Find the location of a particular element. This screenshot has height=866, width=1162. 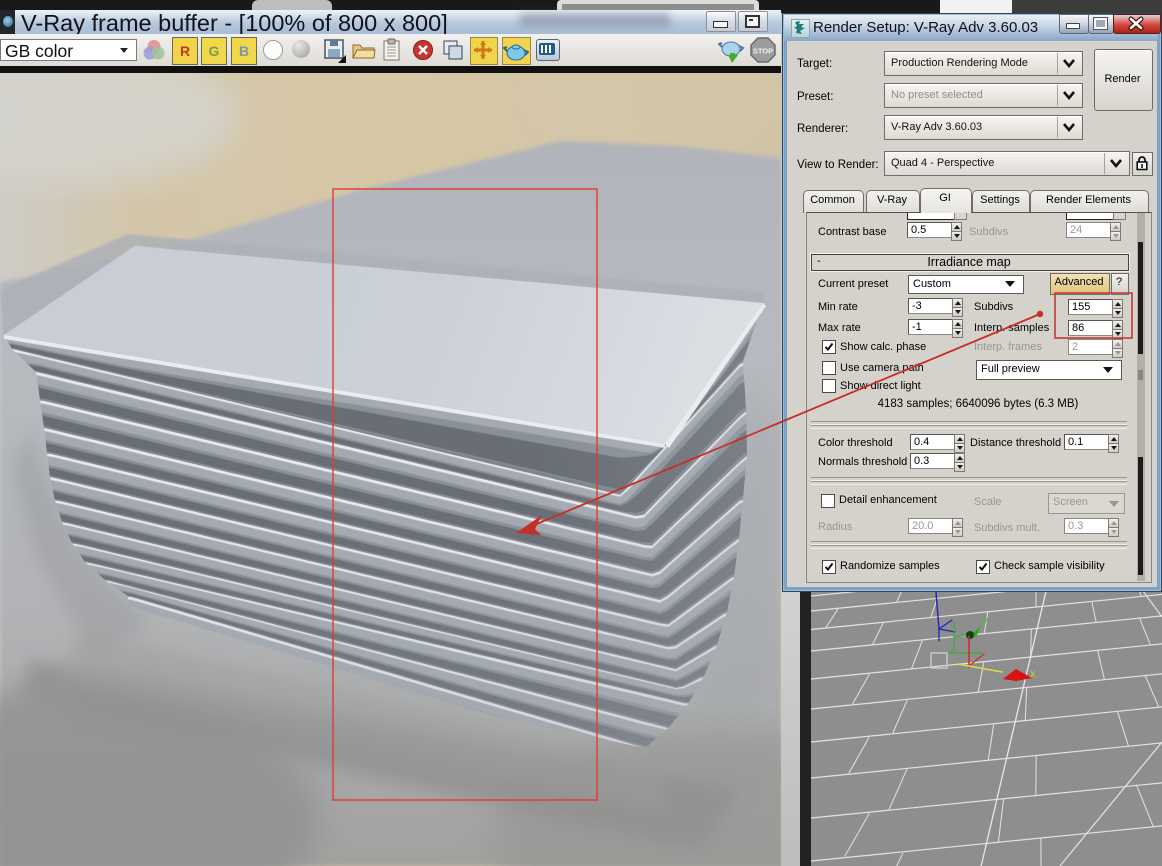

svg-text: y is located at coordinates (985, 621).